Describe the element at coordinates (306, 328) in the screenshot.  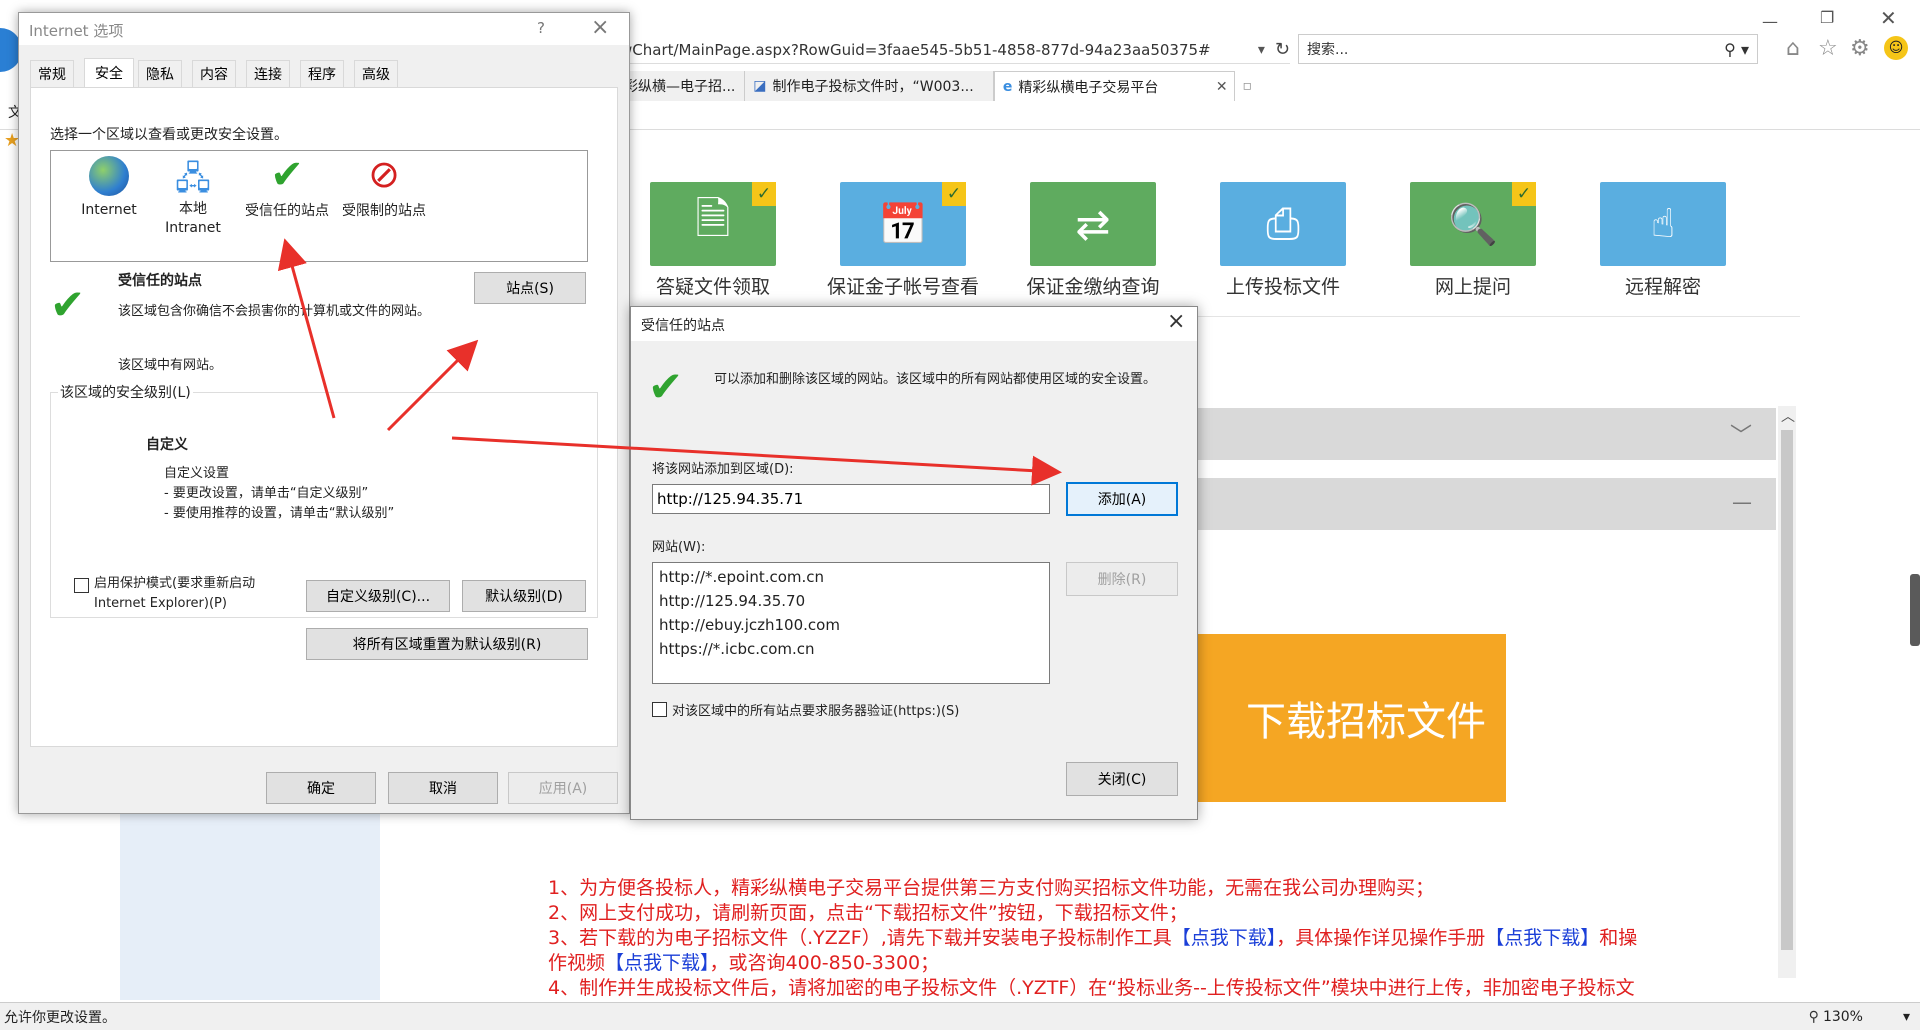
I see `arrow-to-trusted-zone` at that location.